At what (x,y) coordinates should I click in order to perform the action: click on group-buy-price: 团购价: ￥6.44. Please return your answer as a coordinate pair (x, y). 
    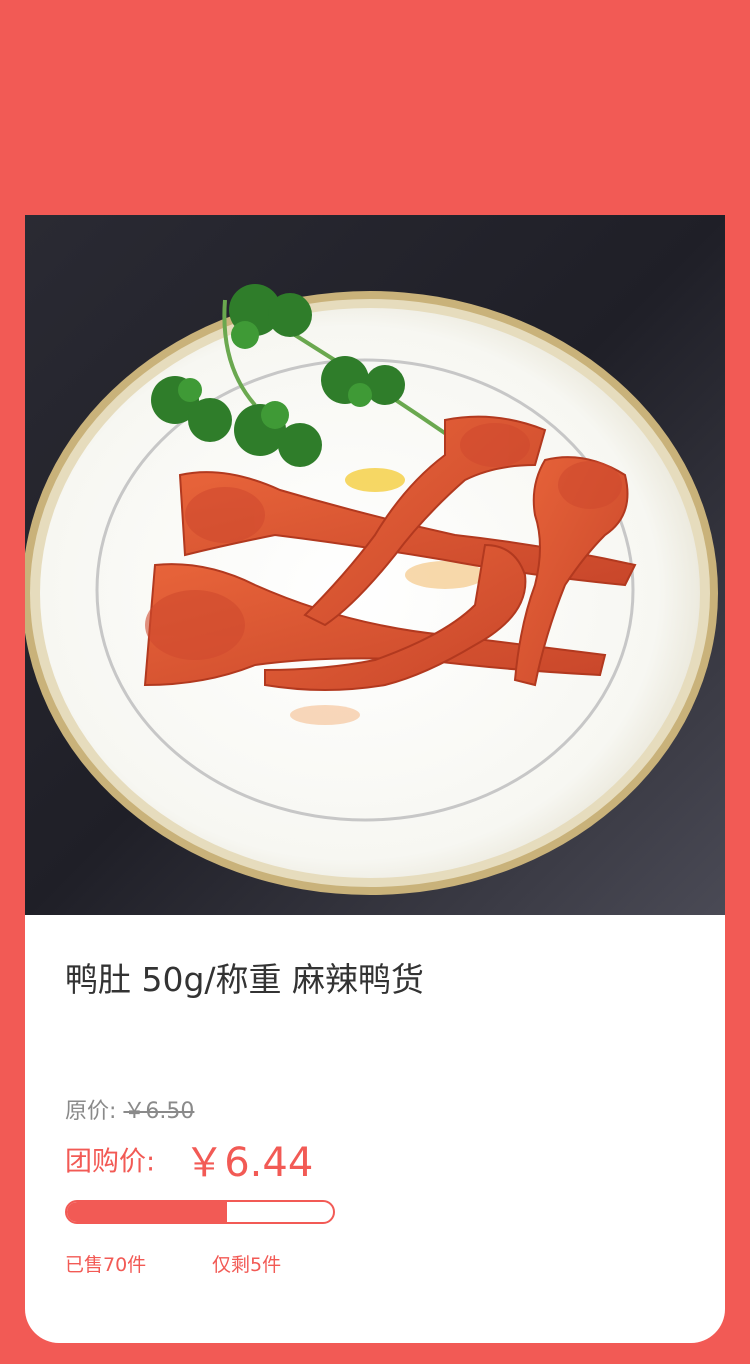
    Looking at the image, I should click on (189, 1159).